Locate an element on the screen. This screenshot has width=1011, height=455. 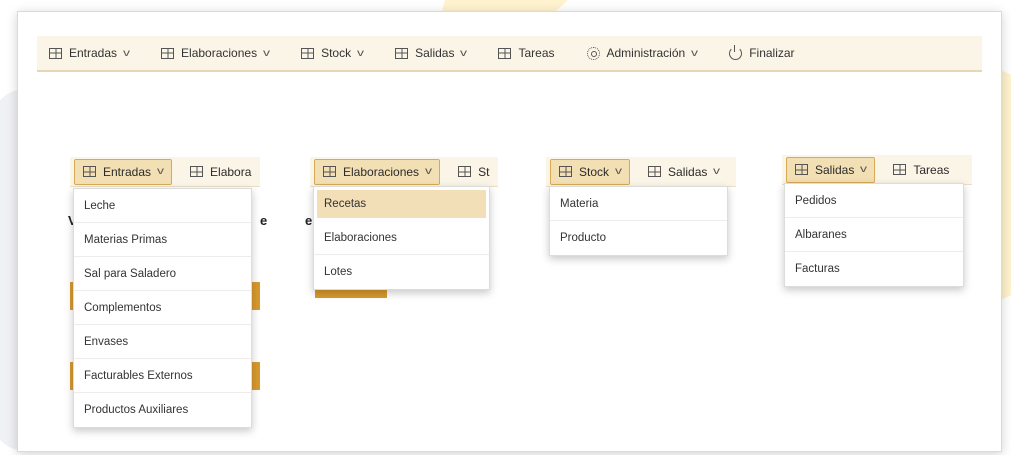
nav-label: Administración is located at coordinates (646, 53).